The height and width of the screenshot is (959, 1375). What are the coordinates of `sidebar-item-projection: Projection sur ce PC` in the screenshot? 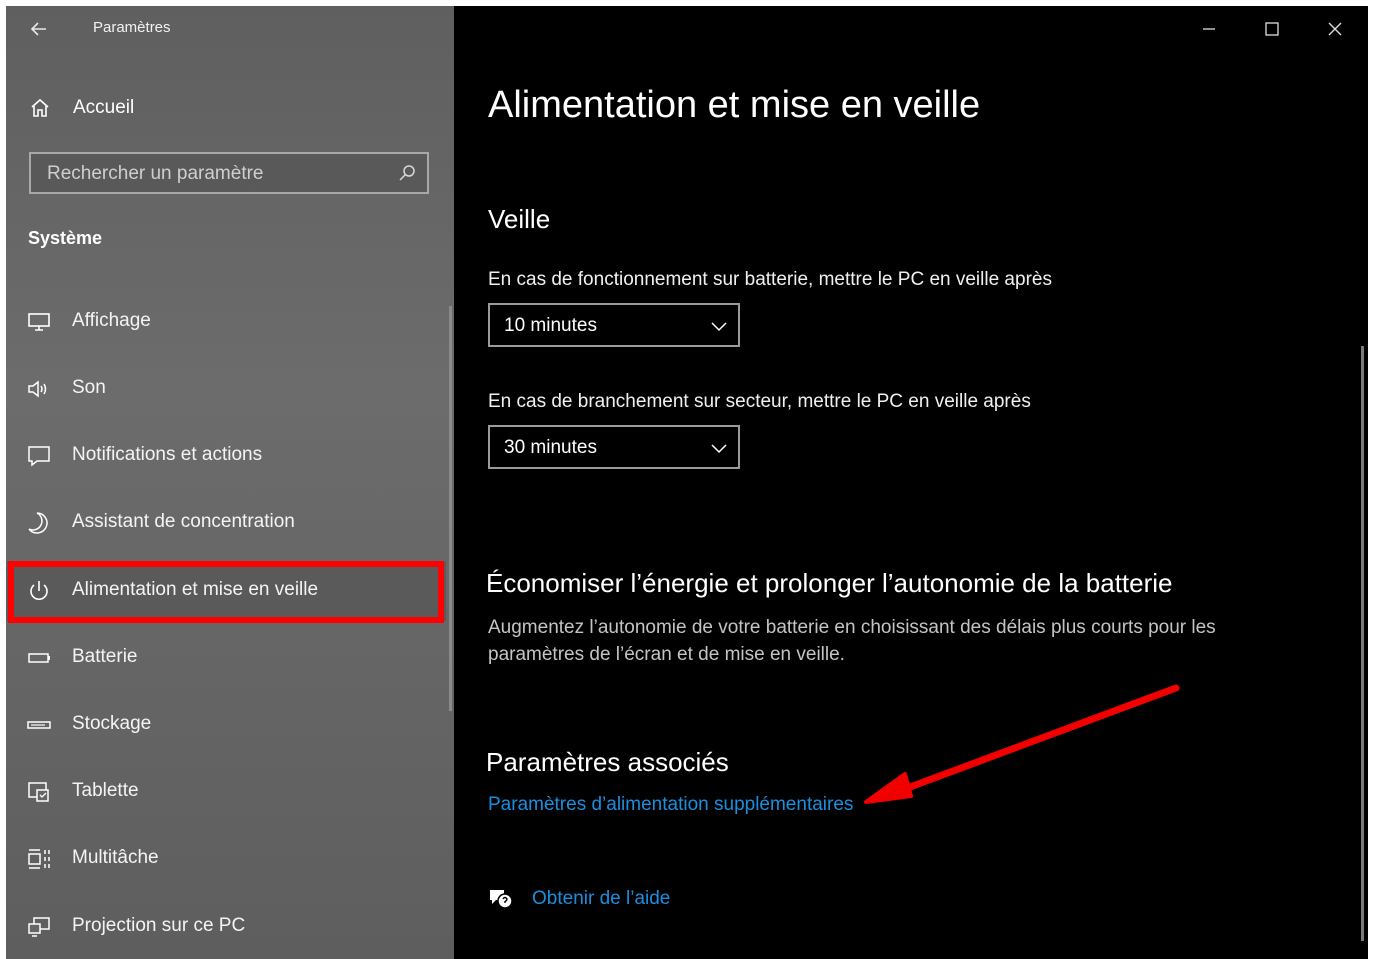 It's located at (226, 927).